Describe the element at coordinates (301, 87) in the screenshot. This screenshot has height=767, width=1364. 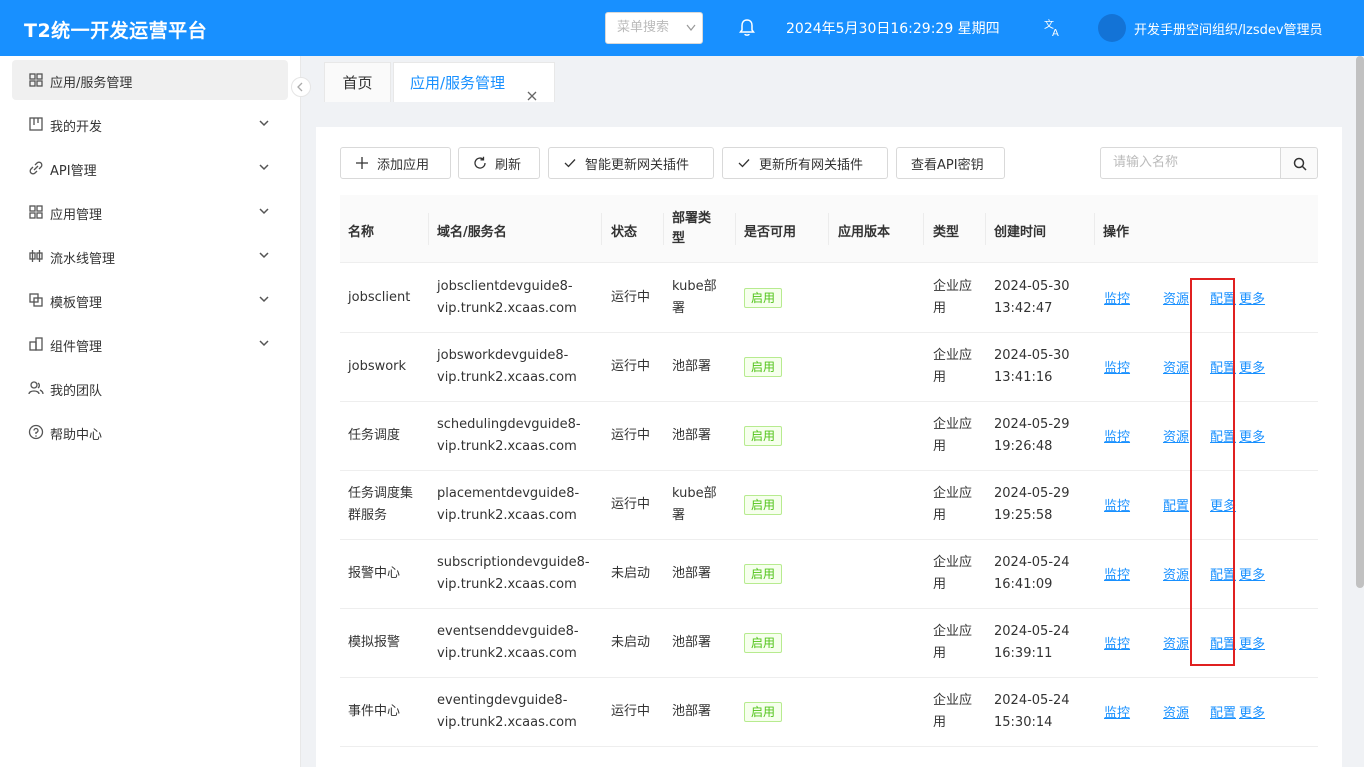
I see `sidebar-collapse-button` at that location.